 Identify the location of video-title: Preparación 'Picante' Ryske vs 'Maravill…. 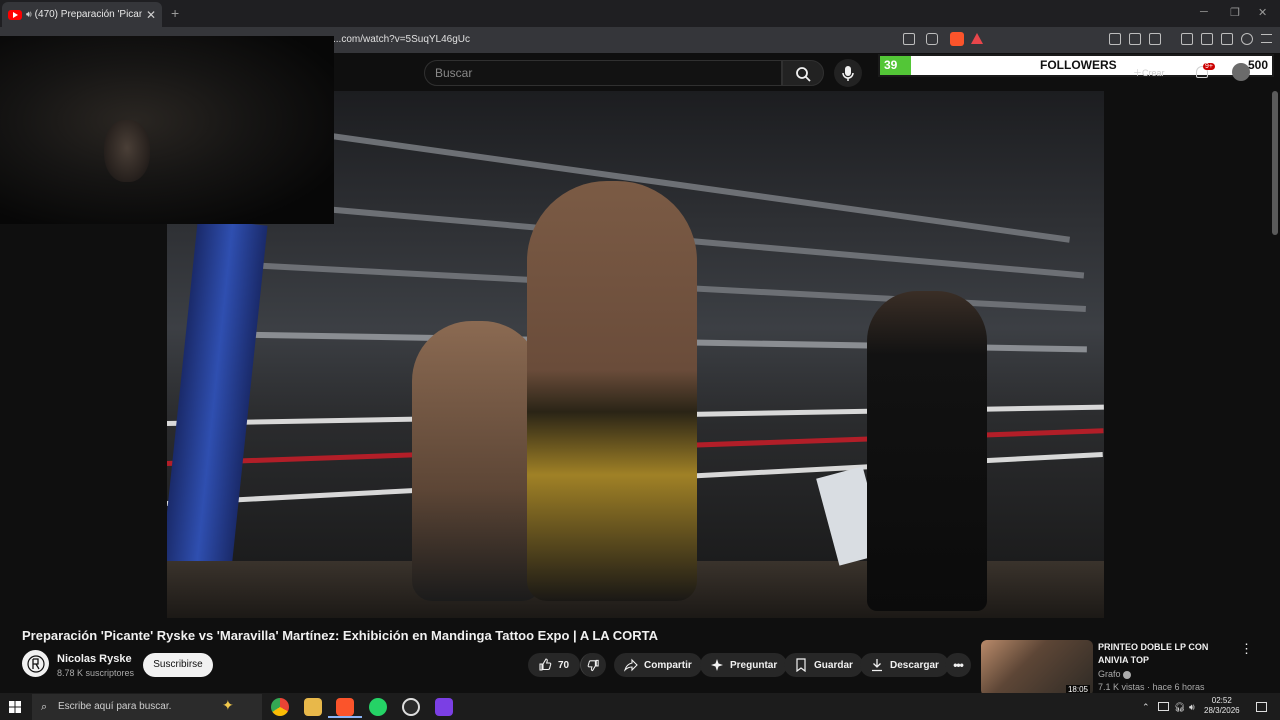
(340, 635).